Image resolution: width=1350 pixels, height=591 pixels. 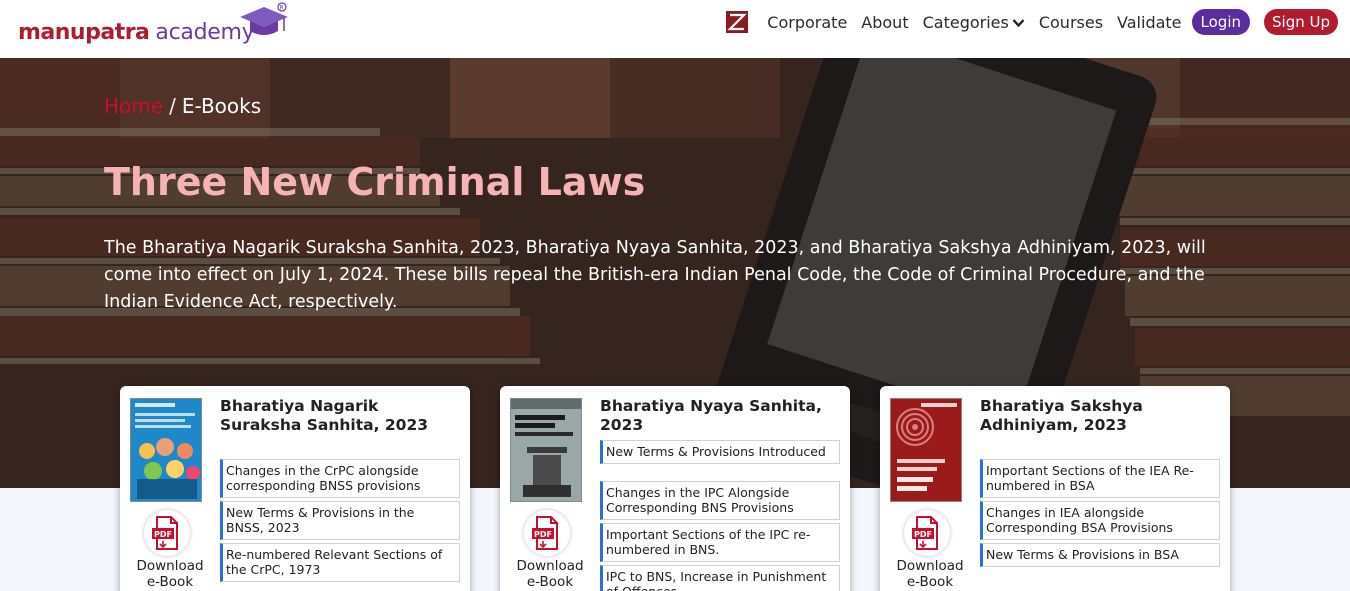 What do you see at coordinates (221, 106) in the screenshot?
I see `breadcrumb-current: E-Books` at bounding box center [221, 106].